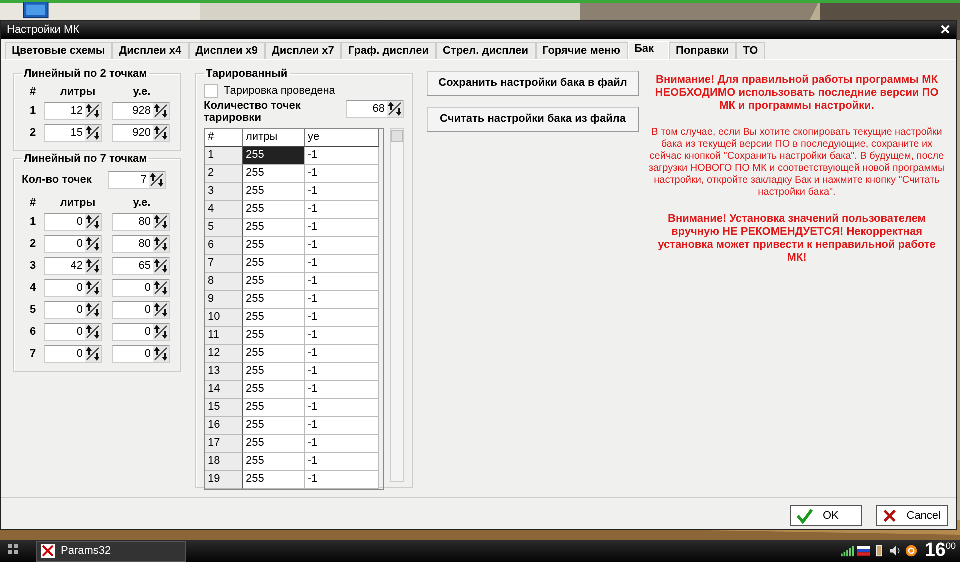  What do you see at coordinates (375, 109) in the screenshot?
I see `spin-field: 68` at bounding box center [375, 109].